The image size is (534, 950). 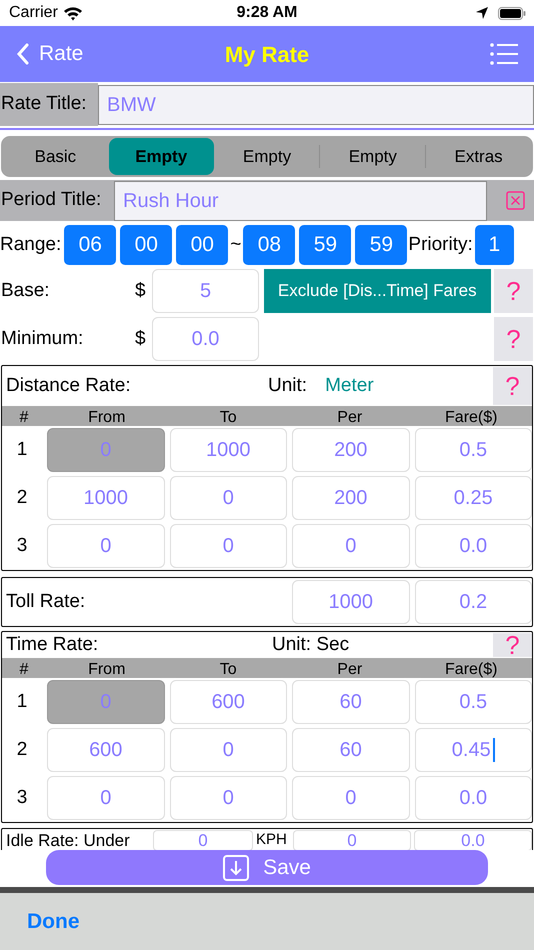 What do you see at coordinates (105, 498) in the screenshot?
I see `from-field: 1000` at bounding box center [105, 498].